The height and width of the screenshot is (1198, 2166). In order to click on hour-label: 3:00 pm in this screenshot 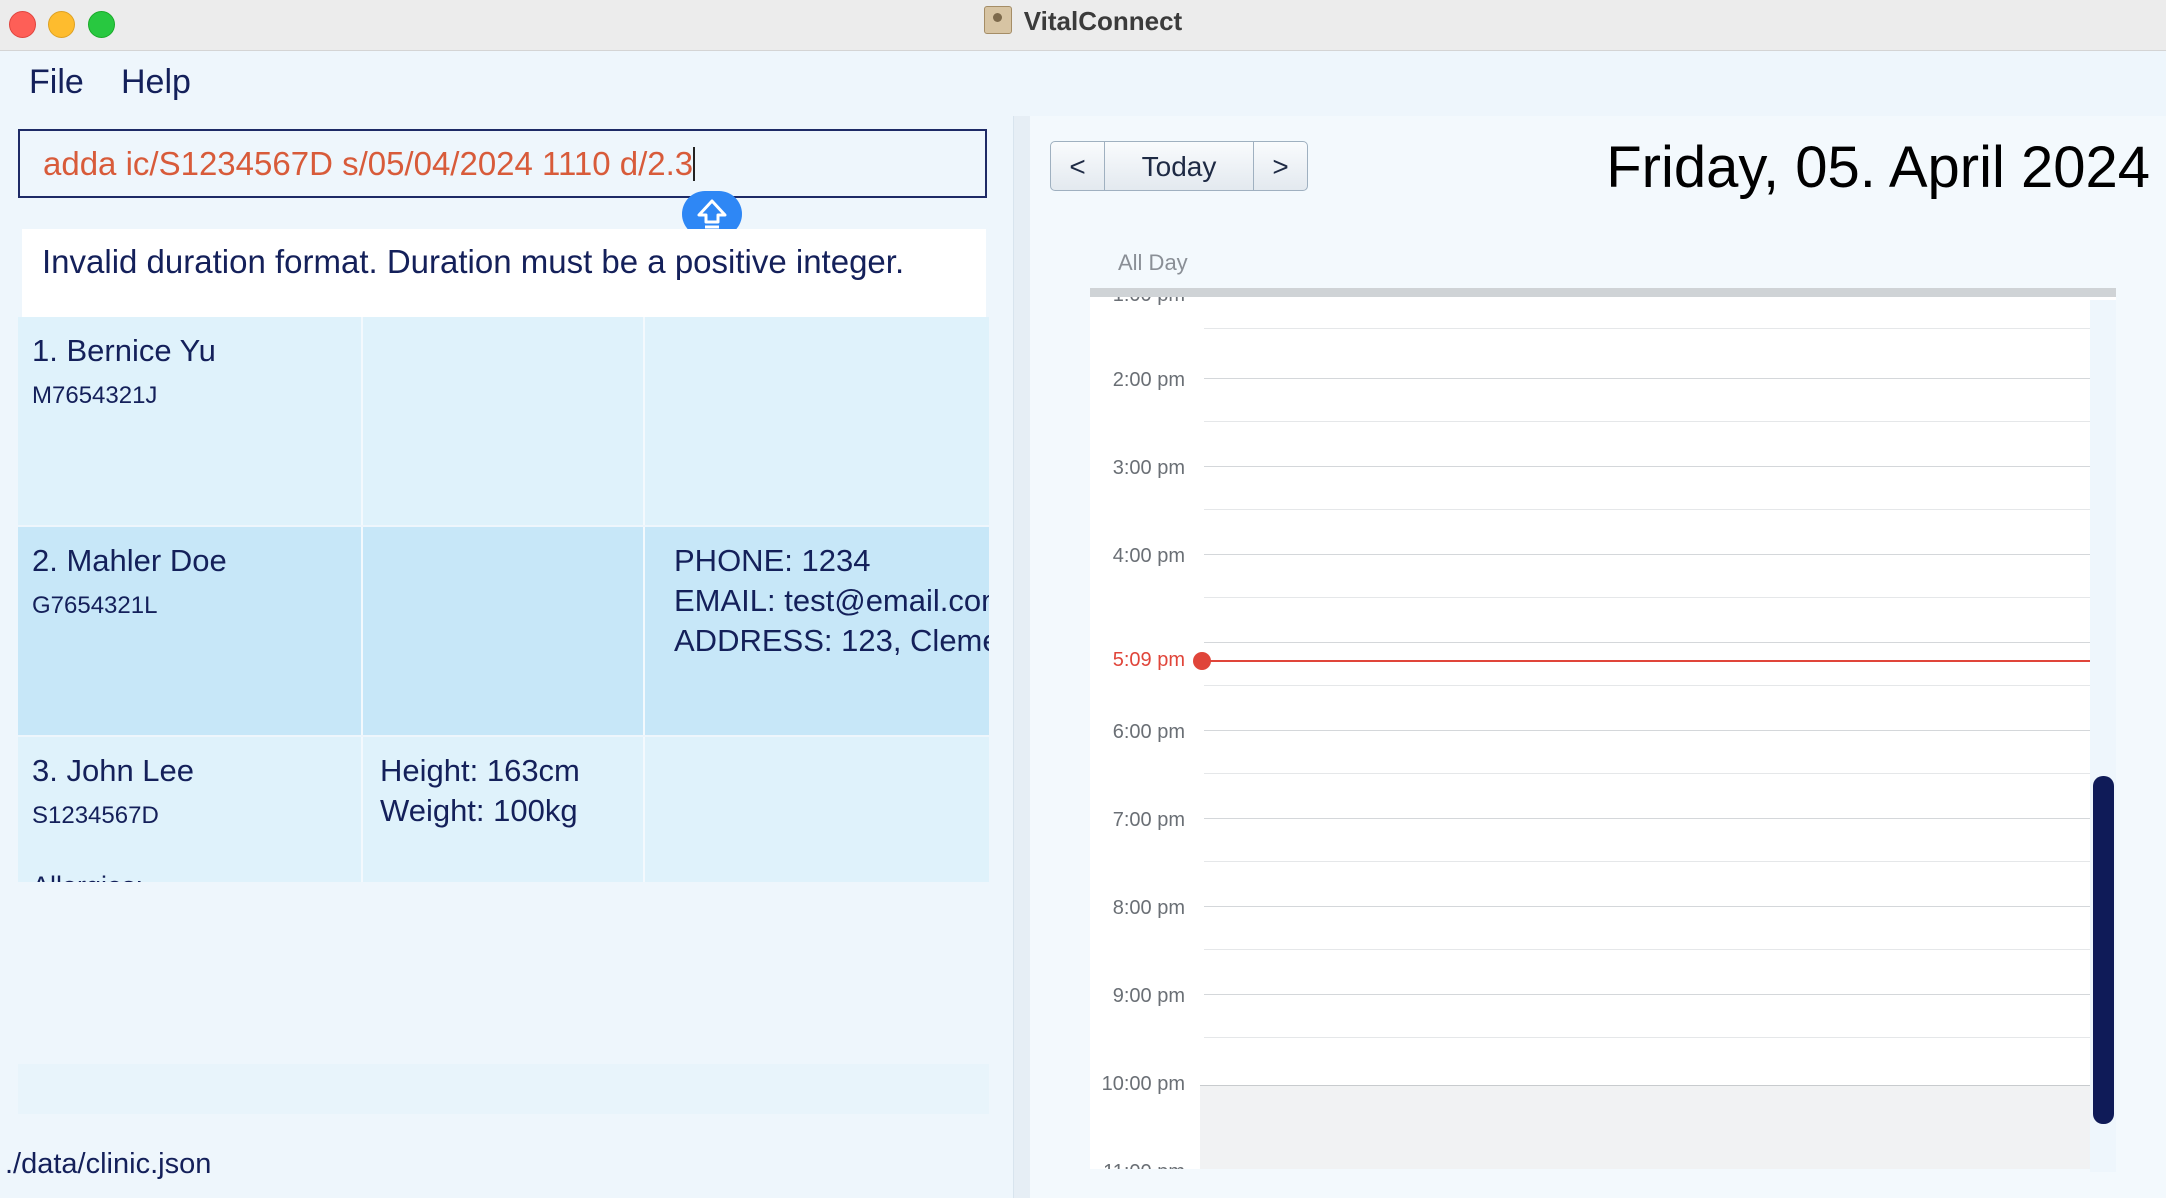, I will do `click(1148, 468)`.